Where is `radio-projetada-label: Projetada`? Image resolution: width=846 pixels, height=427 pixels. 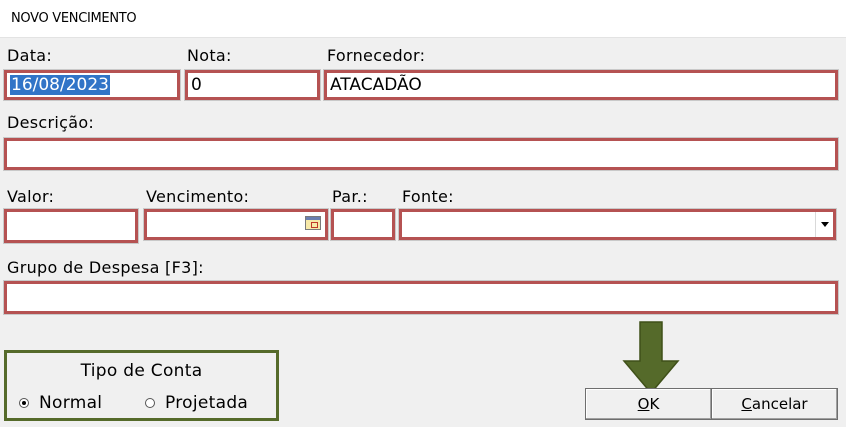
radio-projetada-label: Projetada is located at coordinates (207, 403).